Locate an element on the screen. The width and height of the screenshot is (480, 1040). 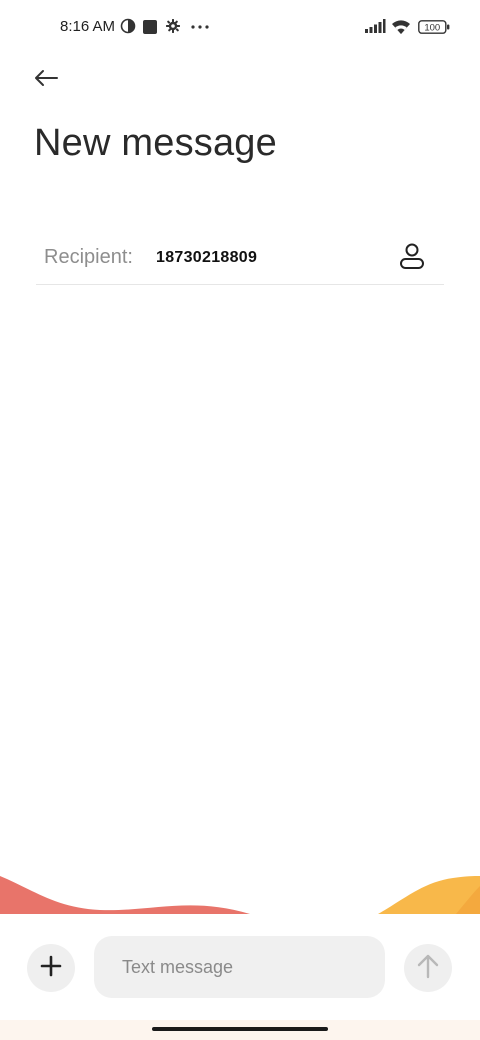
square-notification-icon is located at coordinates (150, 27).